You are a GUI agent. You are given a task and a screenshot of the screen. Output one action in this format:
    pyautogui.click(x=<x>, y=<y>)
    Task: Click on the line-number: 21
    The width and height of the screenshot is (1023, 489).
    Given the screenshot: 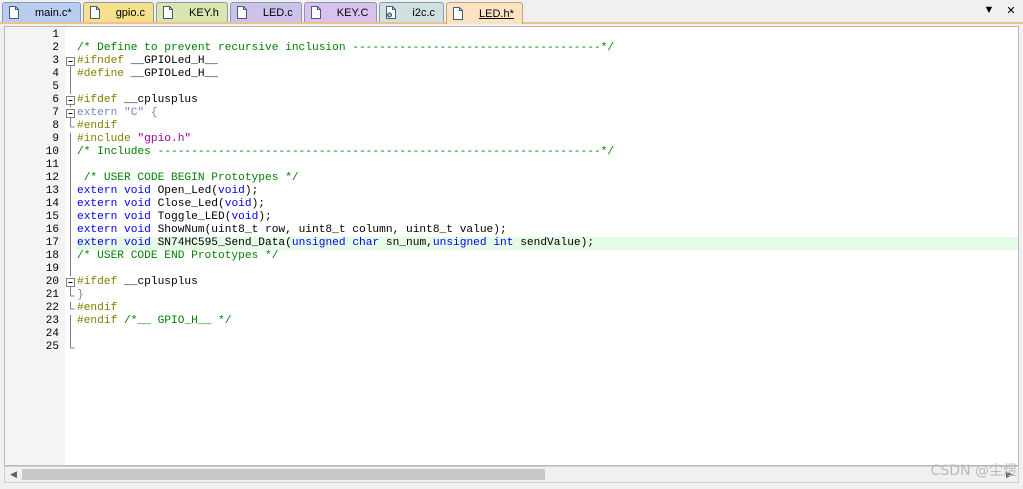 What is the action you would take?
    pyautogui.click(x=52, y=295)
    